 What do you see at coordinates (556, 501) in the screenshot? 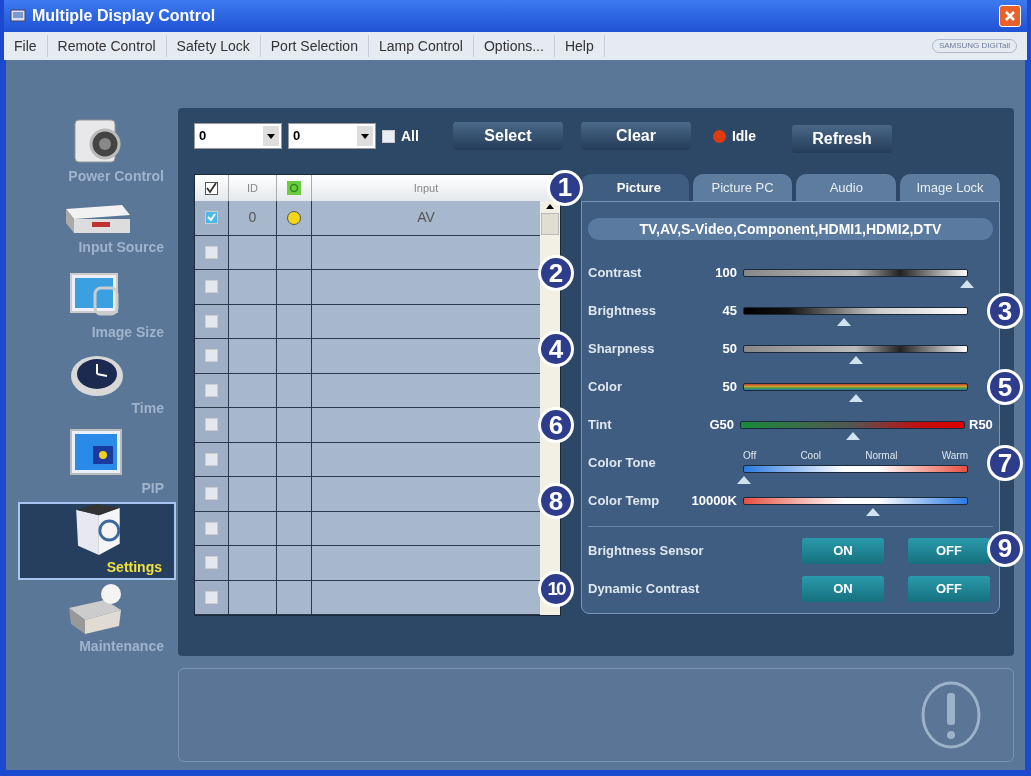
I see `callout-number: 8` at bounding box center [556, 501].